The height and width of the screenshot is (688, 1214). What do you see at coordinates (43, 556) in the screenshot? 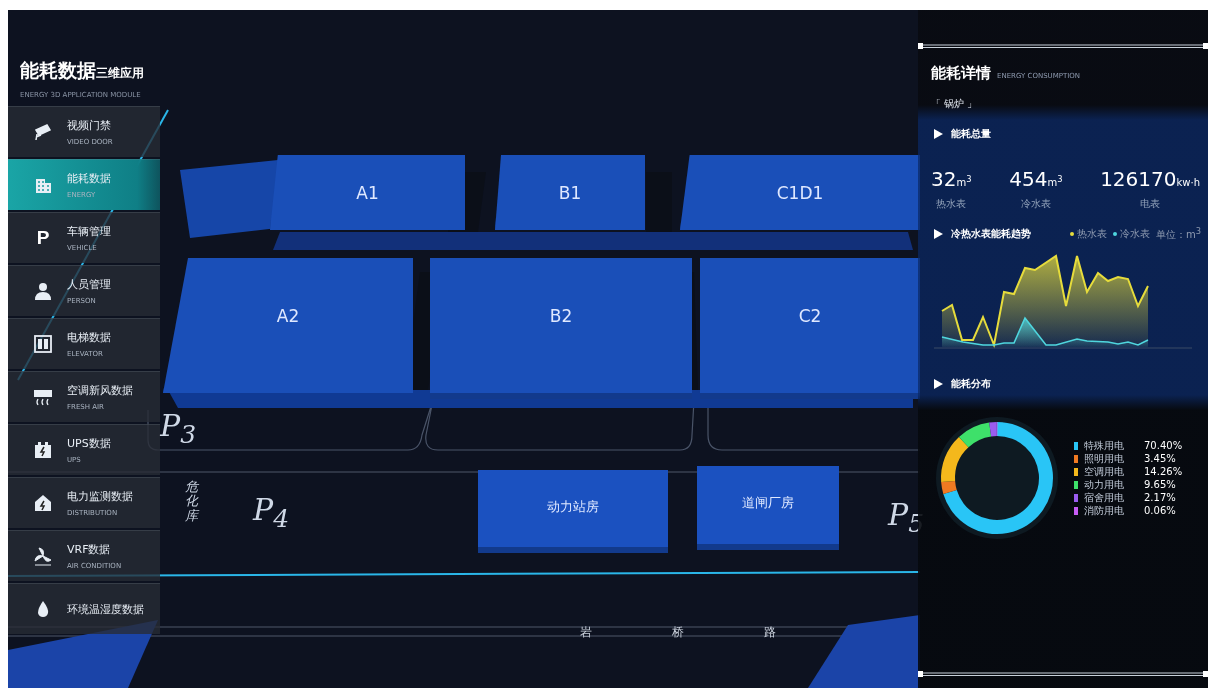
I see `fan-icon` at bounding box center [43, 556].